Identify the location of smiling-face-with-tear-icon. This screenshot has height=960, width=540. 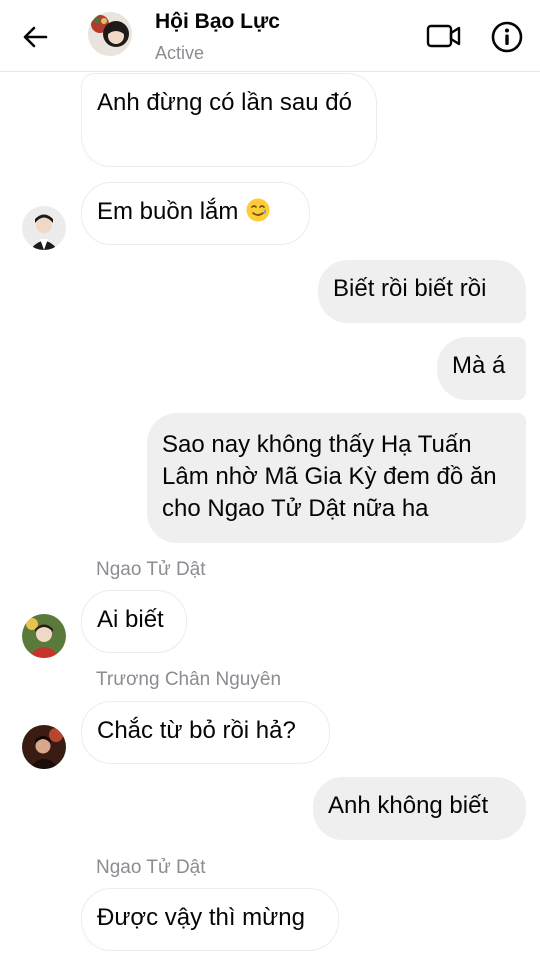
(258, 210).